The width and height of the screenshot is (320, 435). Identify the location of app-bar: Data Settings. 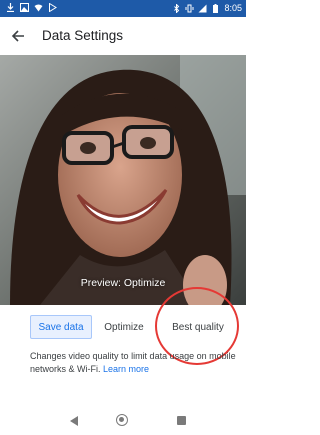
(123, 36).